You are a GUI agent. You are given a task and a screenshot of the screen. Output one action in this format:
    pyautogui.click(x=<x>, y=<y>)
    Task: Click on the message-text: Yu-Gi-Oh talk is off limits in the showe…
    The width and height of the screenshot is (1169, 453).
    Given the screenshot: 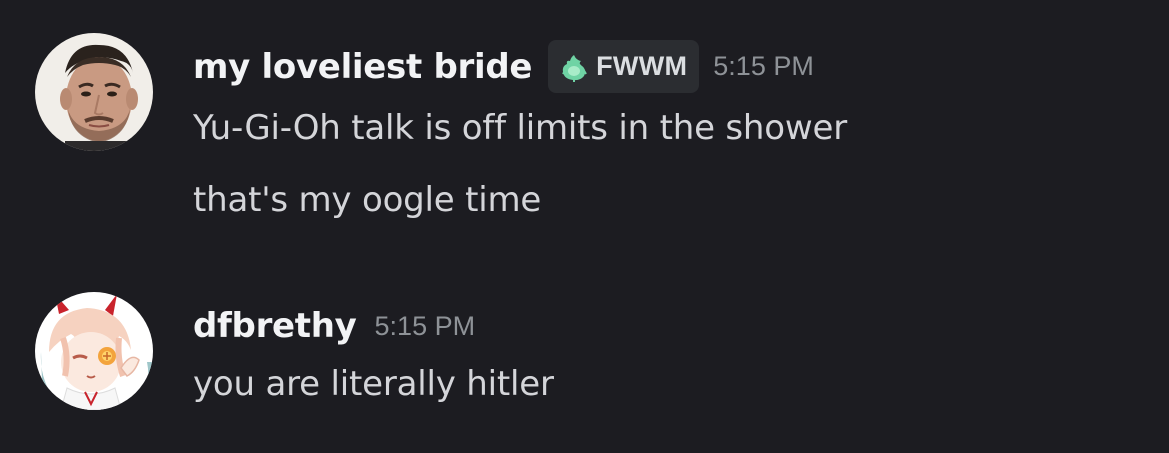 What is the action you would take?
    pyautogui.click(x=520, y=128)
    